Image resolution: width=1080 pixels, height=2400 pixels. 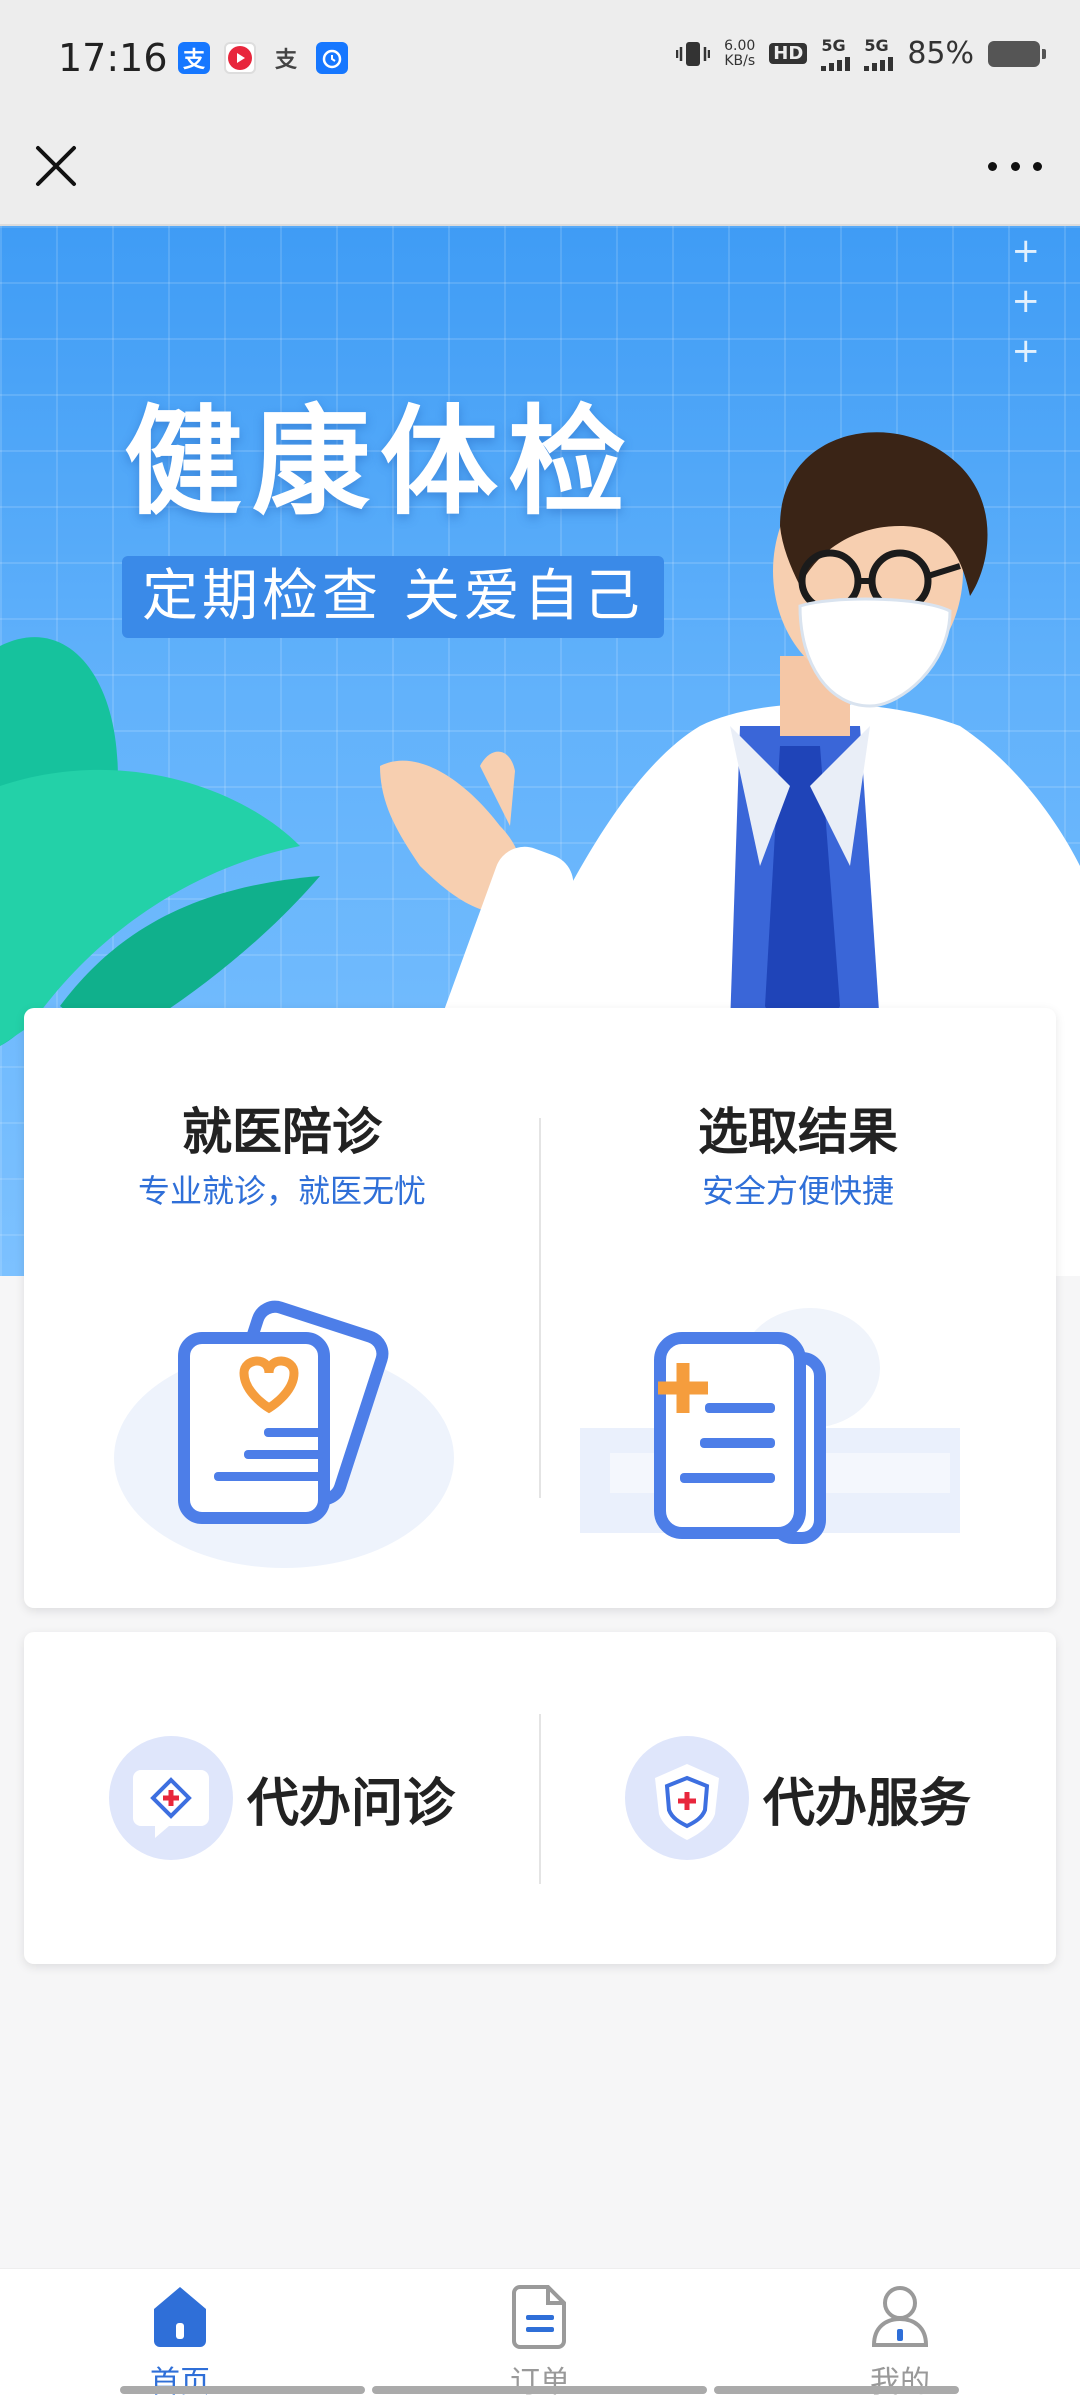 What do you see at coordinates (861, 53) in the screenshot?
I see `system-status: 6.00 KB/s HD 5G 5G 85%` at bounding box center [861, 53].